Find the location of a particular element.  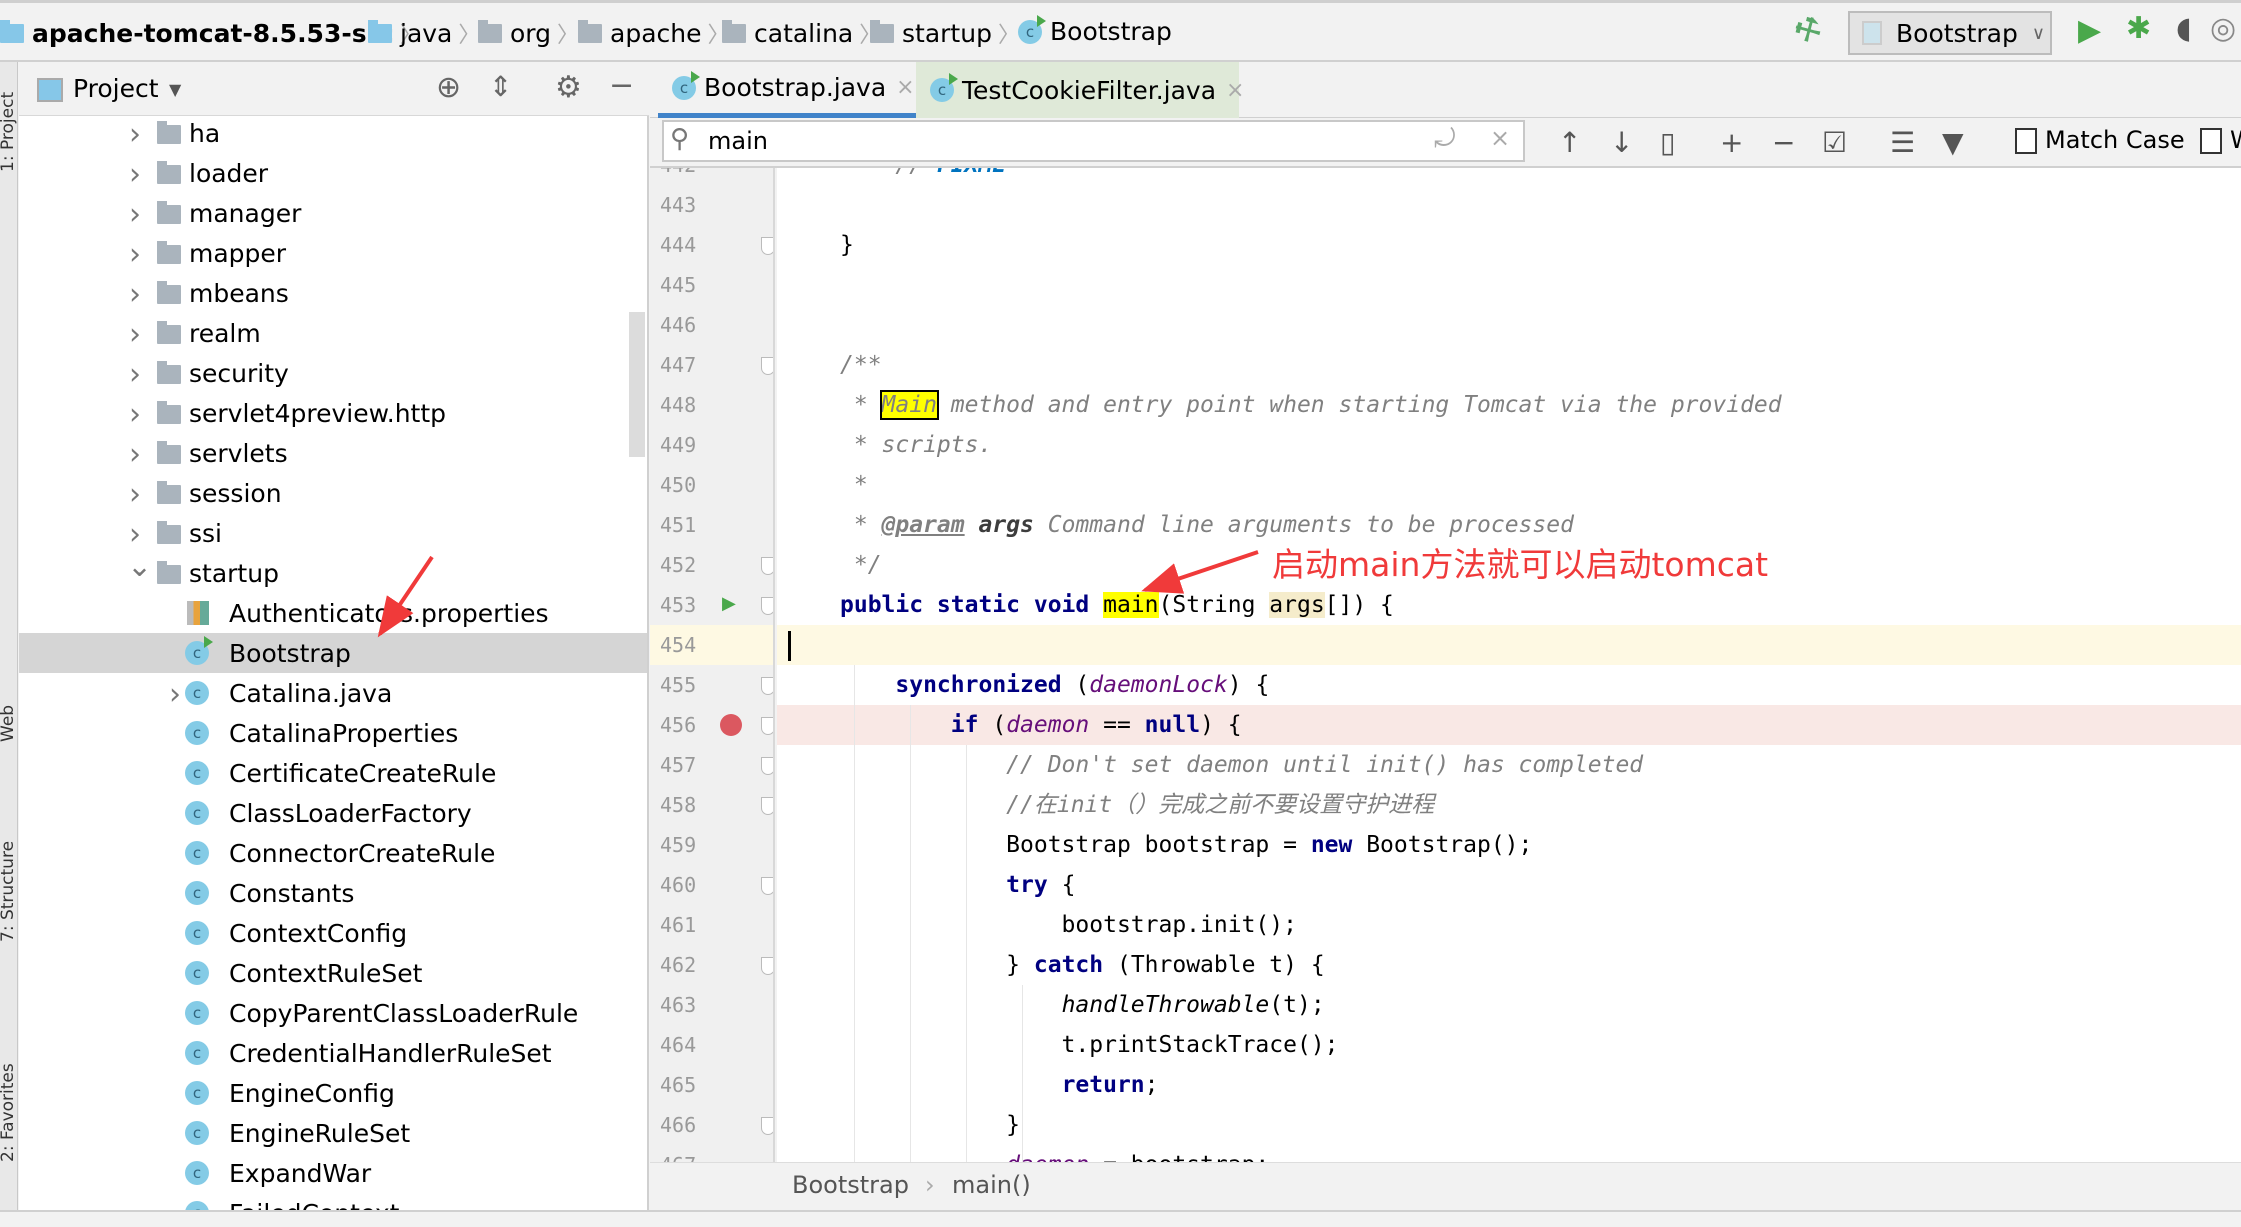

annotation-arrows is located at coordinates (818, 594).